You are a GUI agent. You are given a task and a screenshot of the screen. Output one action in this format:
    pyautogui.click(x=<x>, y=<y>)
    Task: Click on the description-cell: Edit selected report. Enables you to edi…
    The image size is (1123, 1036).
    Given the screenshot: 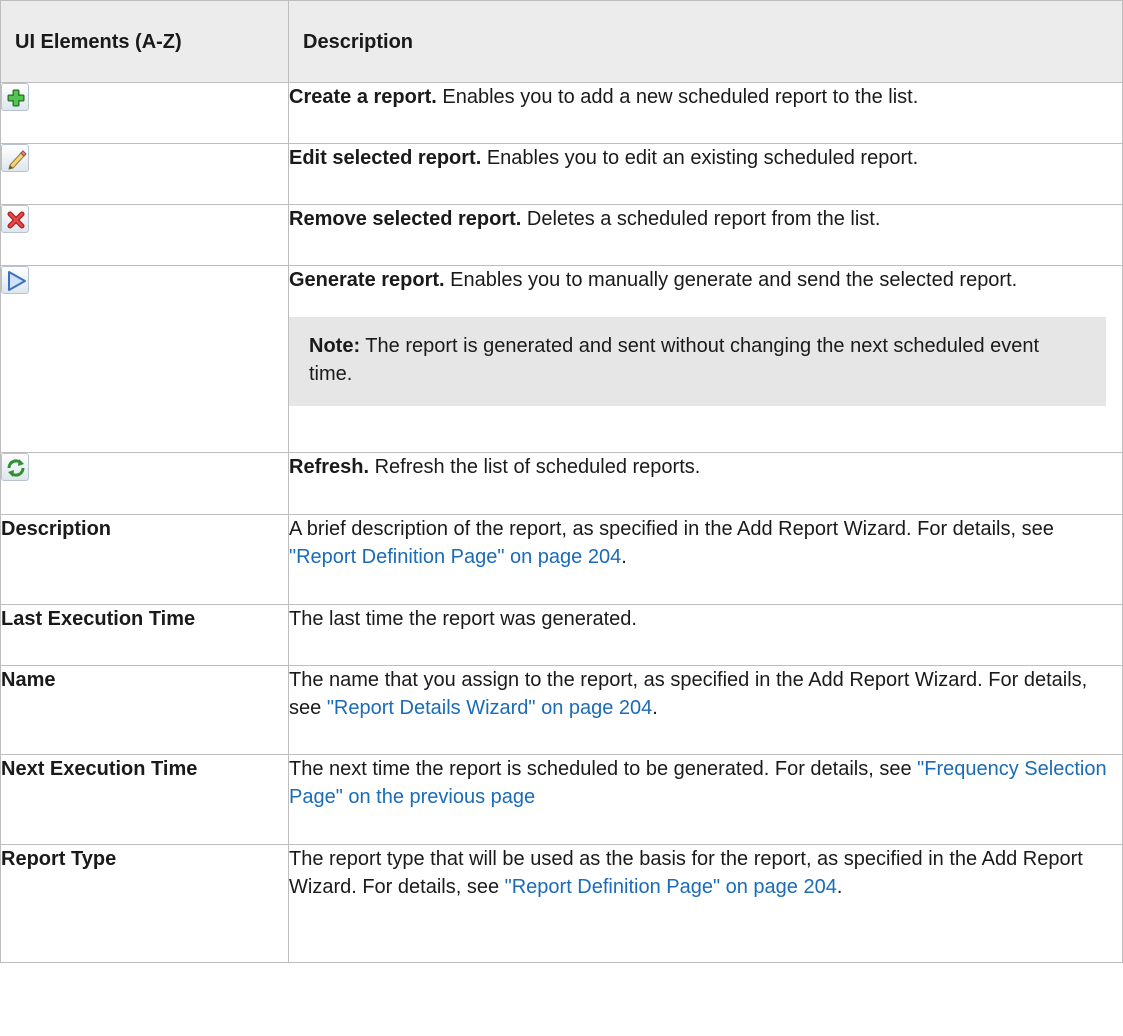 What is the action you would take?
    pyautogui.click(x=705, y=174)
    